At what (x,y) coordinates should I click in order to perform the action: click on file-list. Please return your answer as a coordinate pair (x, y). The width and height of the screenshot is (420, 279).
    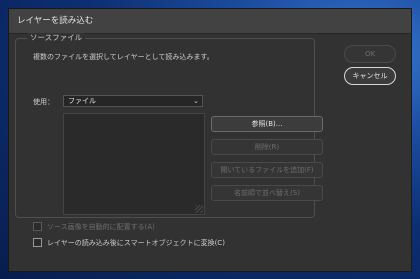
    Looking at the image, I should click on (134, 164).